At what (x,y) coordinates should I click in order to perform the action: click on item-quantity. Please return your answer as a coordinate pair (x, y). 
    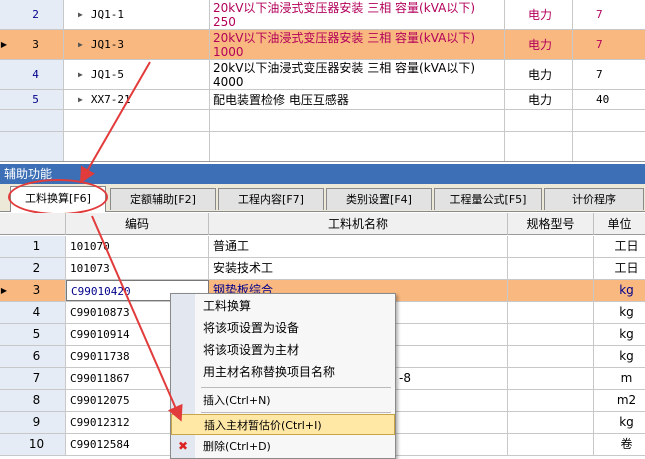
    Looking at the image, I should click on (609, 120).